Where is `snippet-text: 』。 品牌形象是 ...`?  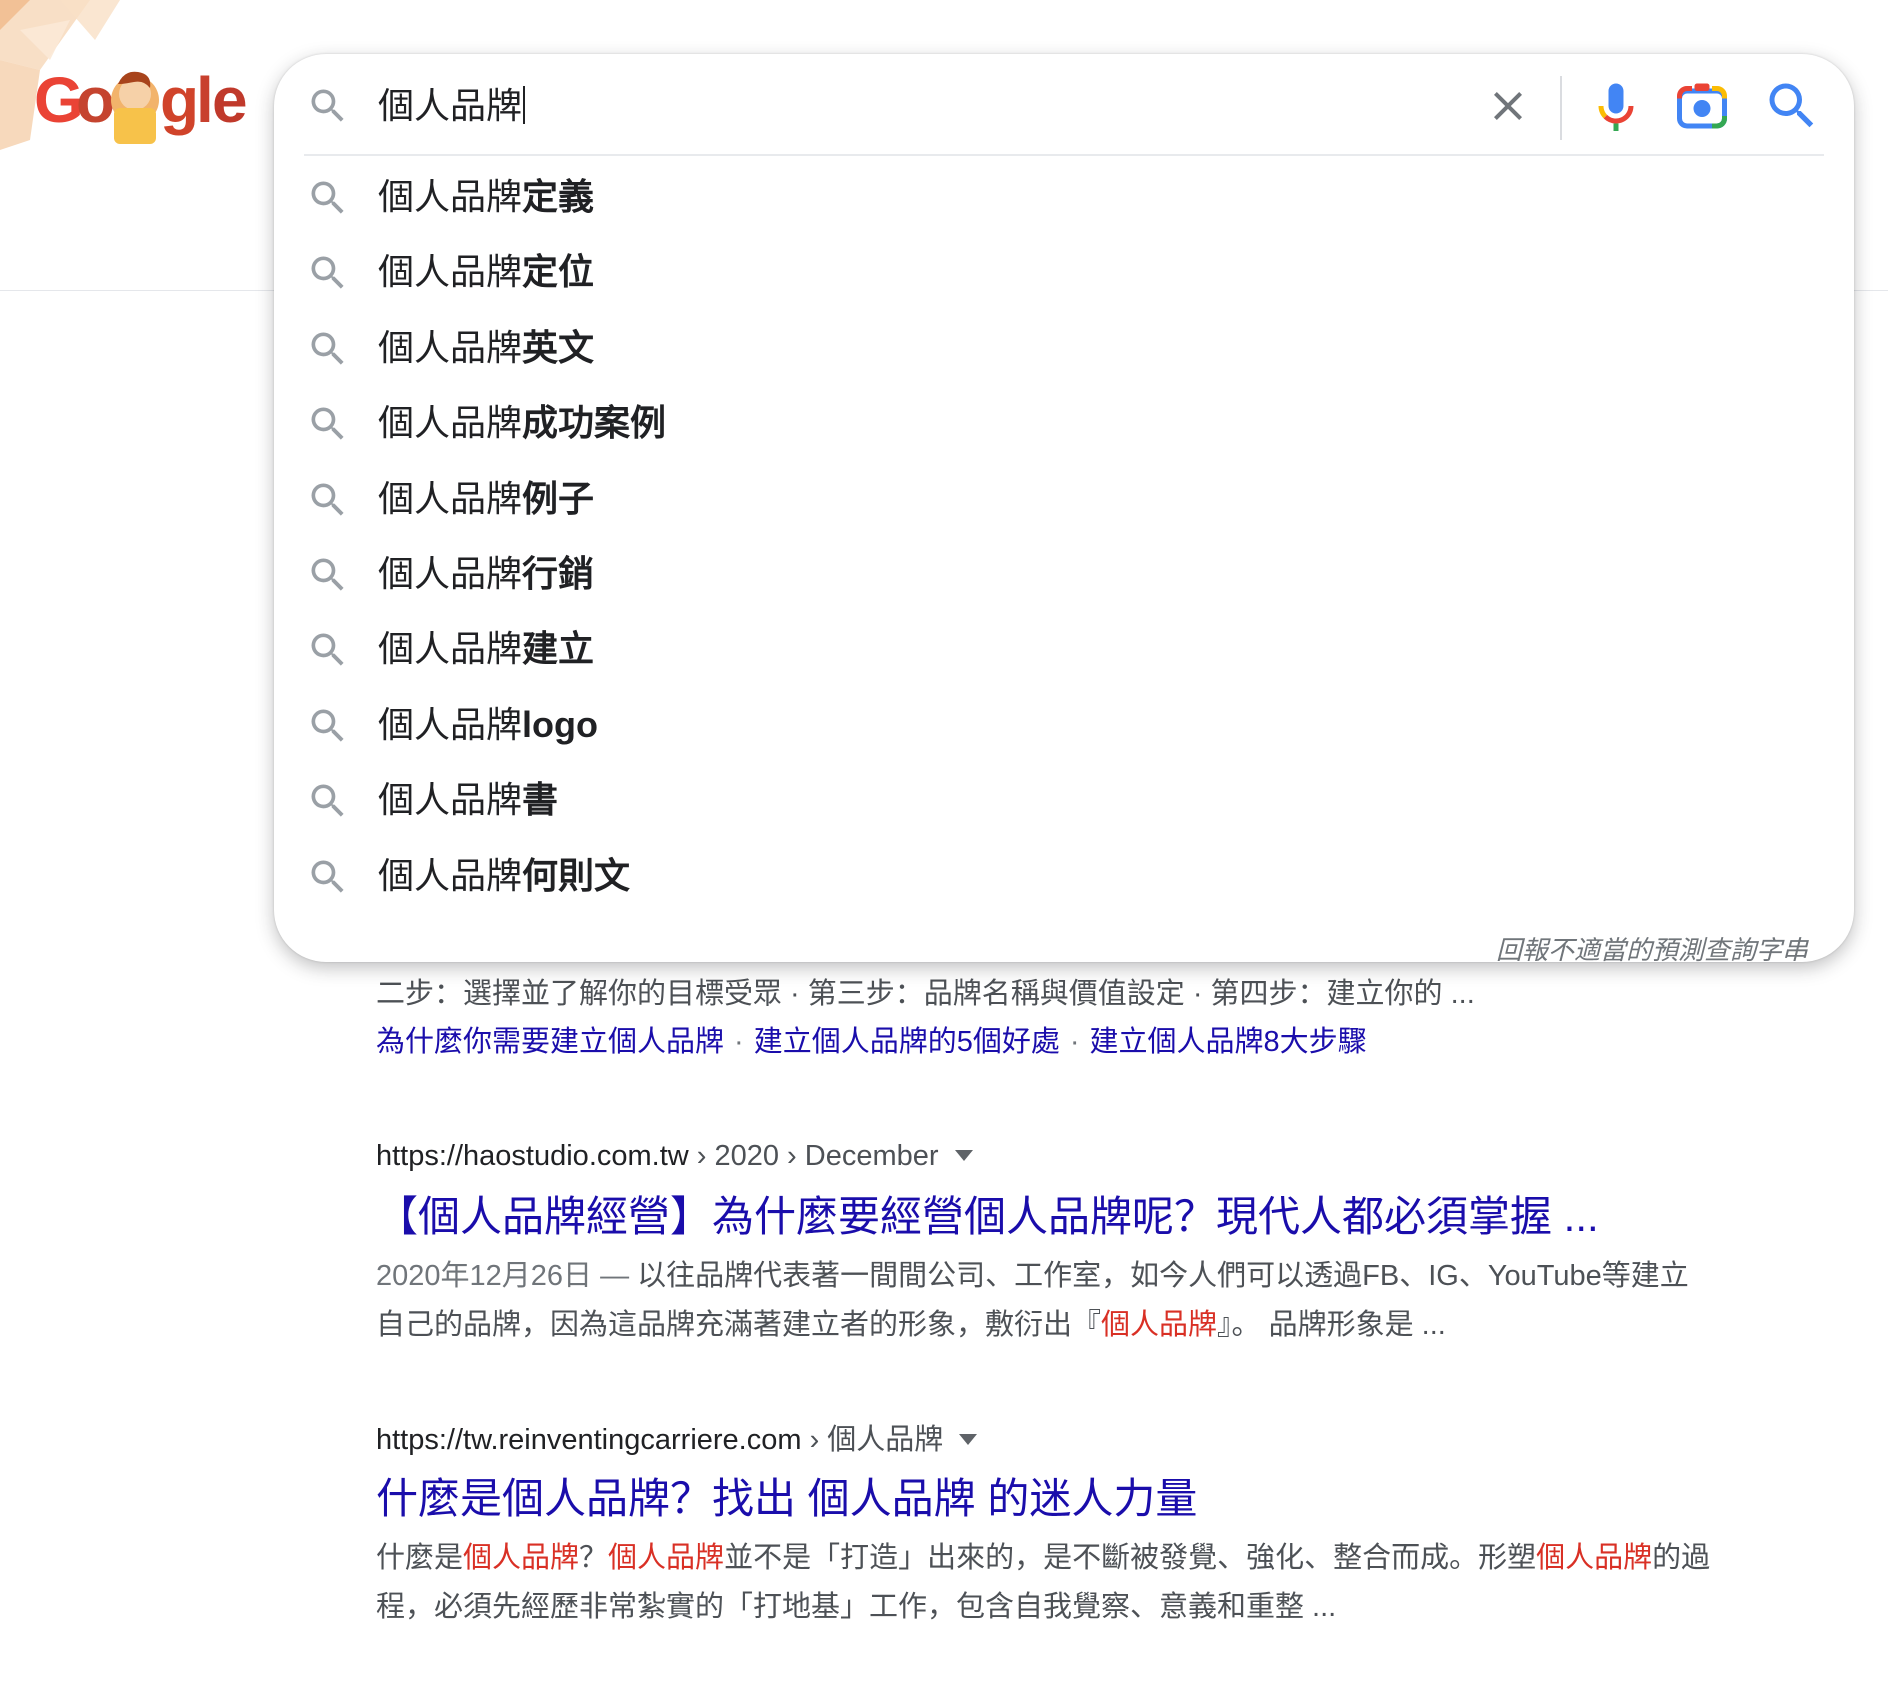
snippet-text: 』。 品牌形象是 ... is located at coordinates (1331, 1325).